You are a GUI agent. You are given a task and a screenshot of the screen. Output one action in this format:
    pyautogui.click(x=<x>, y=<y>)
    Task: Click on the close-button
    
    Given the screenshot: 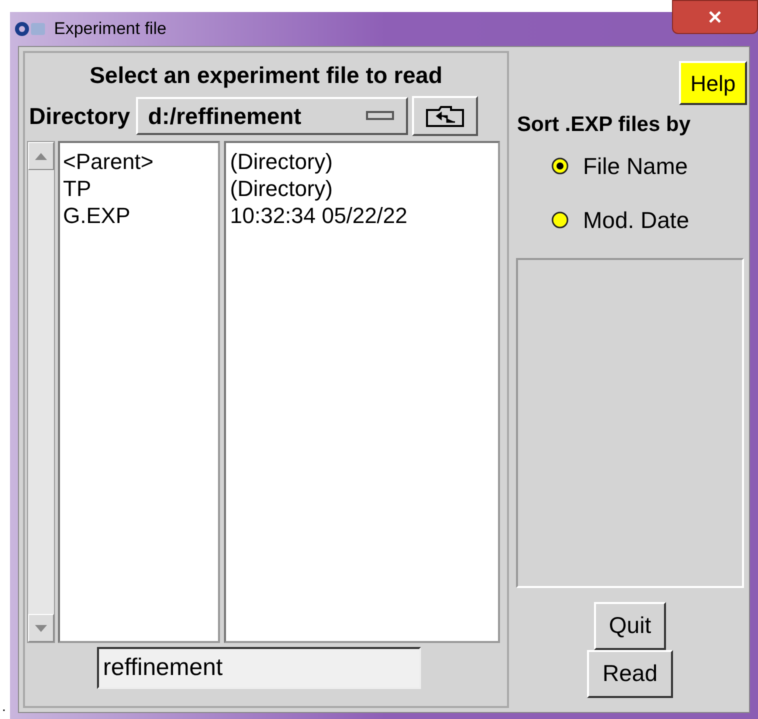 What is the action you would take?
    pyautogui.click(x=715, y=17)
    